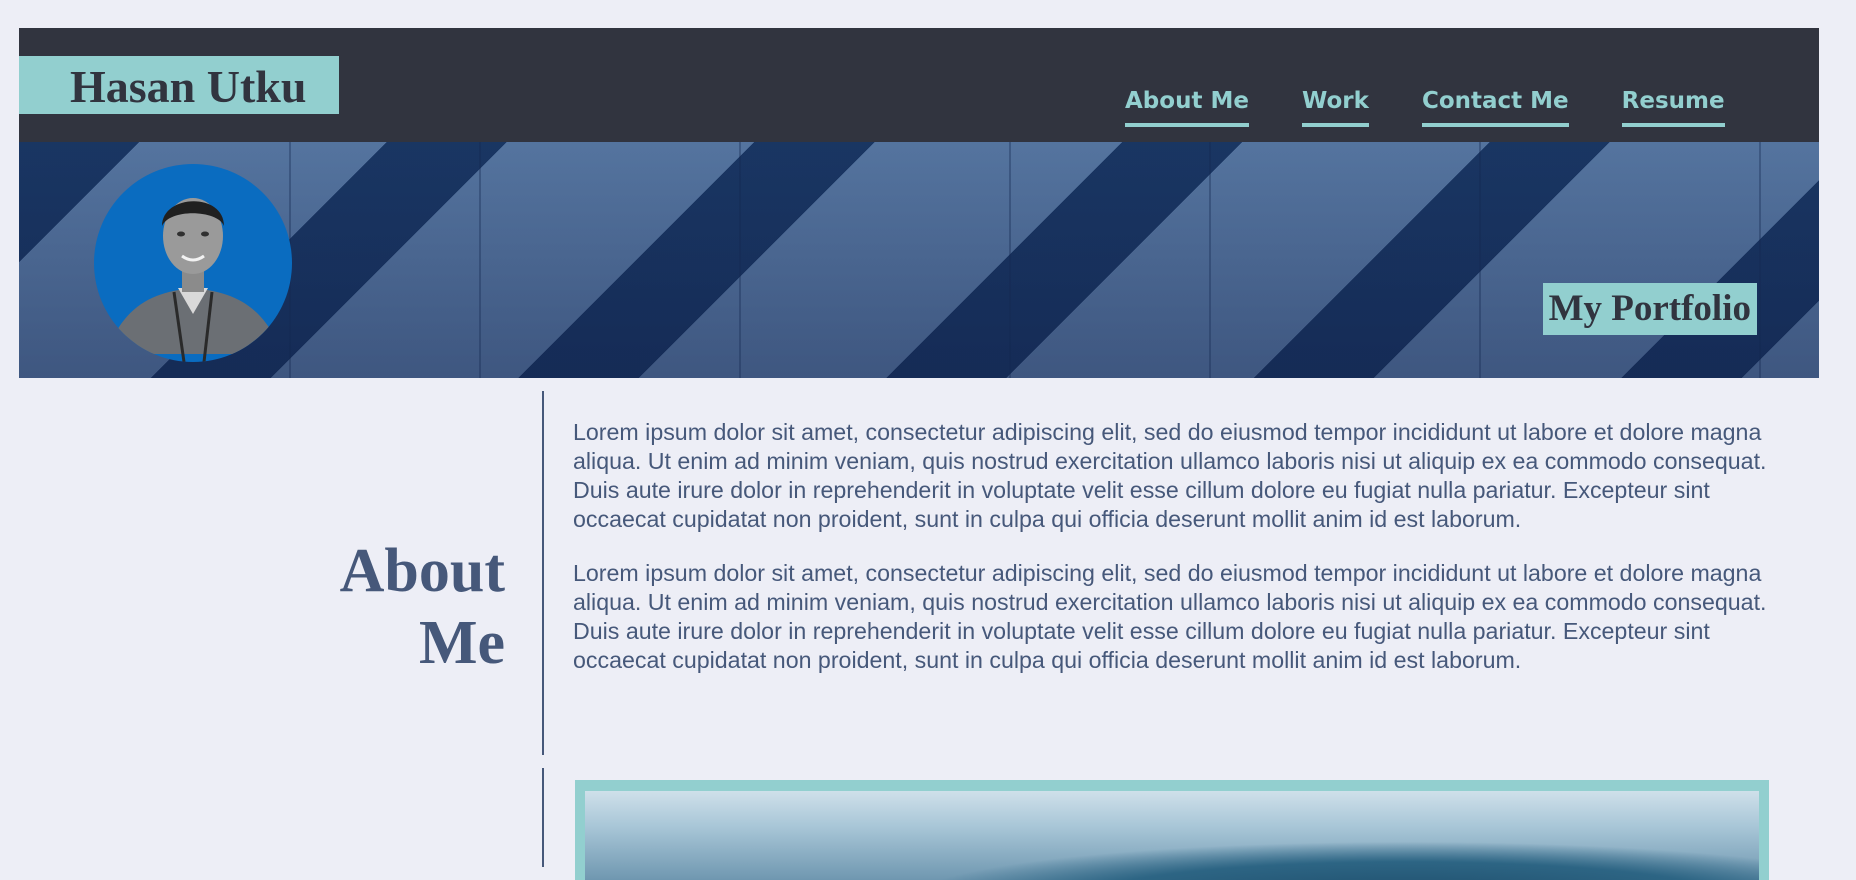 This screenshot has width=1856, height=880. Describe the element at coordinates (543, 573) in the screenshot. I see `section-divider` at that location.